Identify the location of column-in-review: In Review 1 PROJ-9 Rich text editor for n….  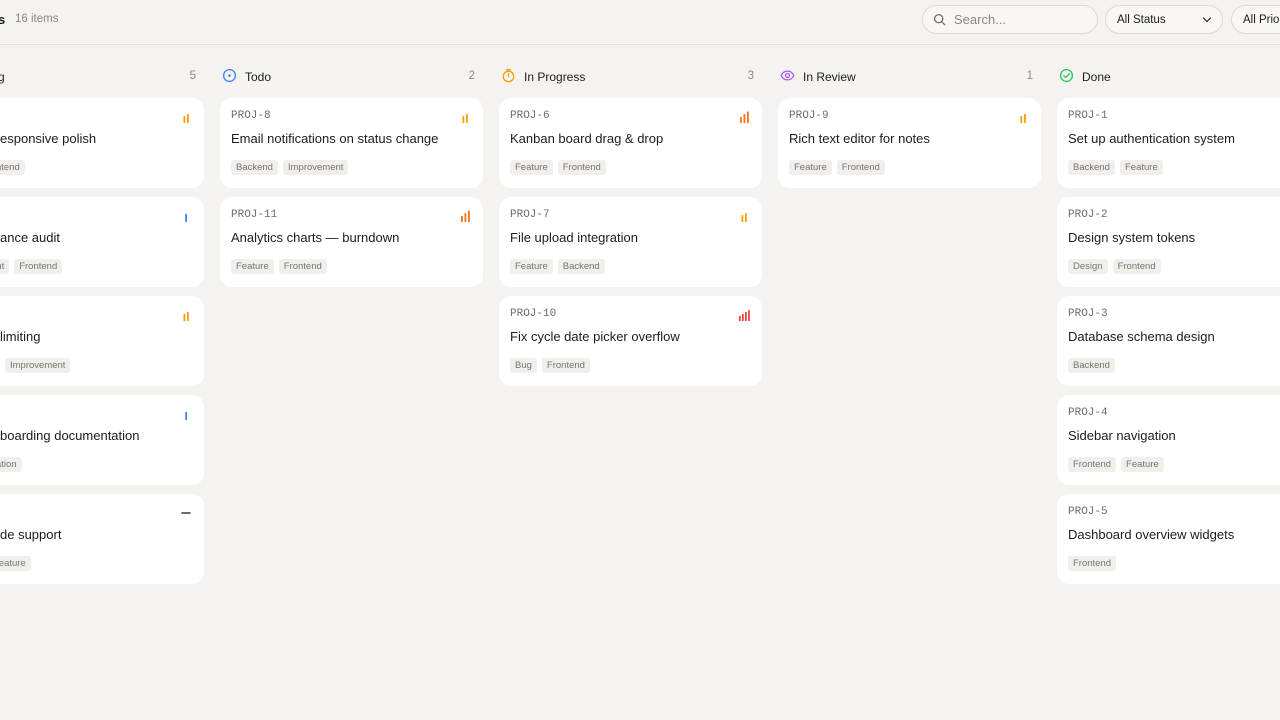
(909, 125).